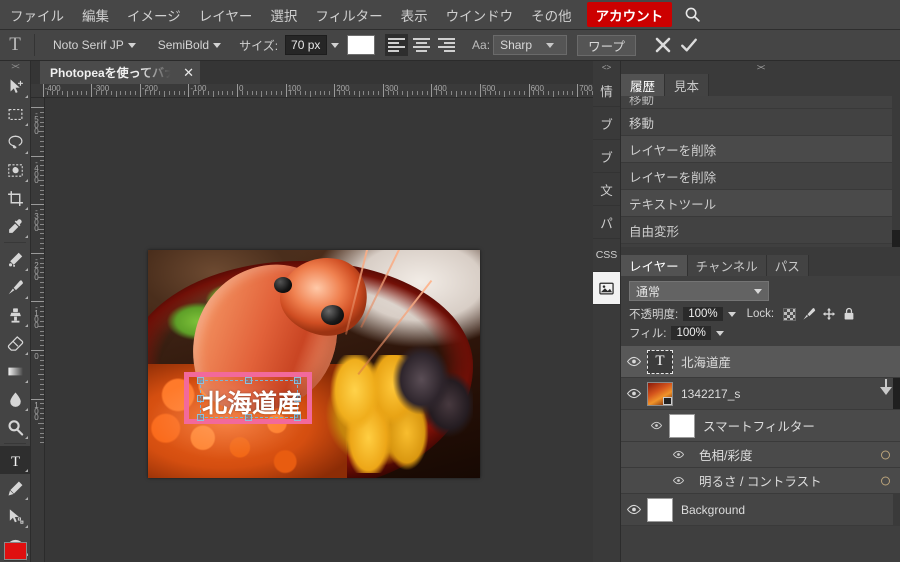  I want to click on text-layer-thumbnail: T, so click(660, 361).